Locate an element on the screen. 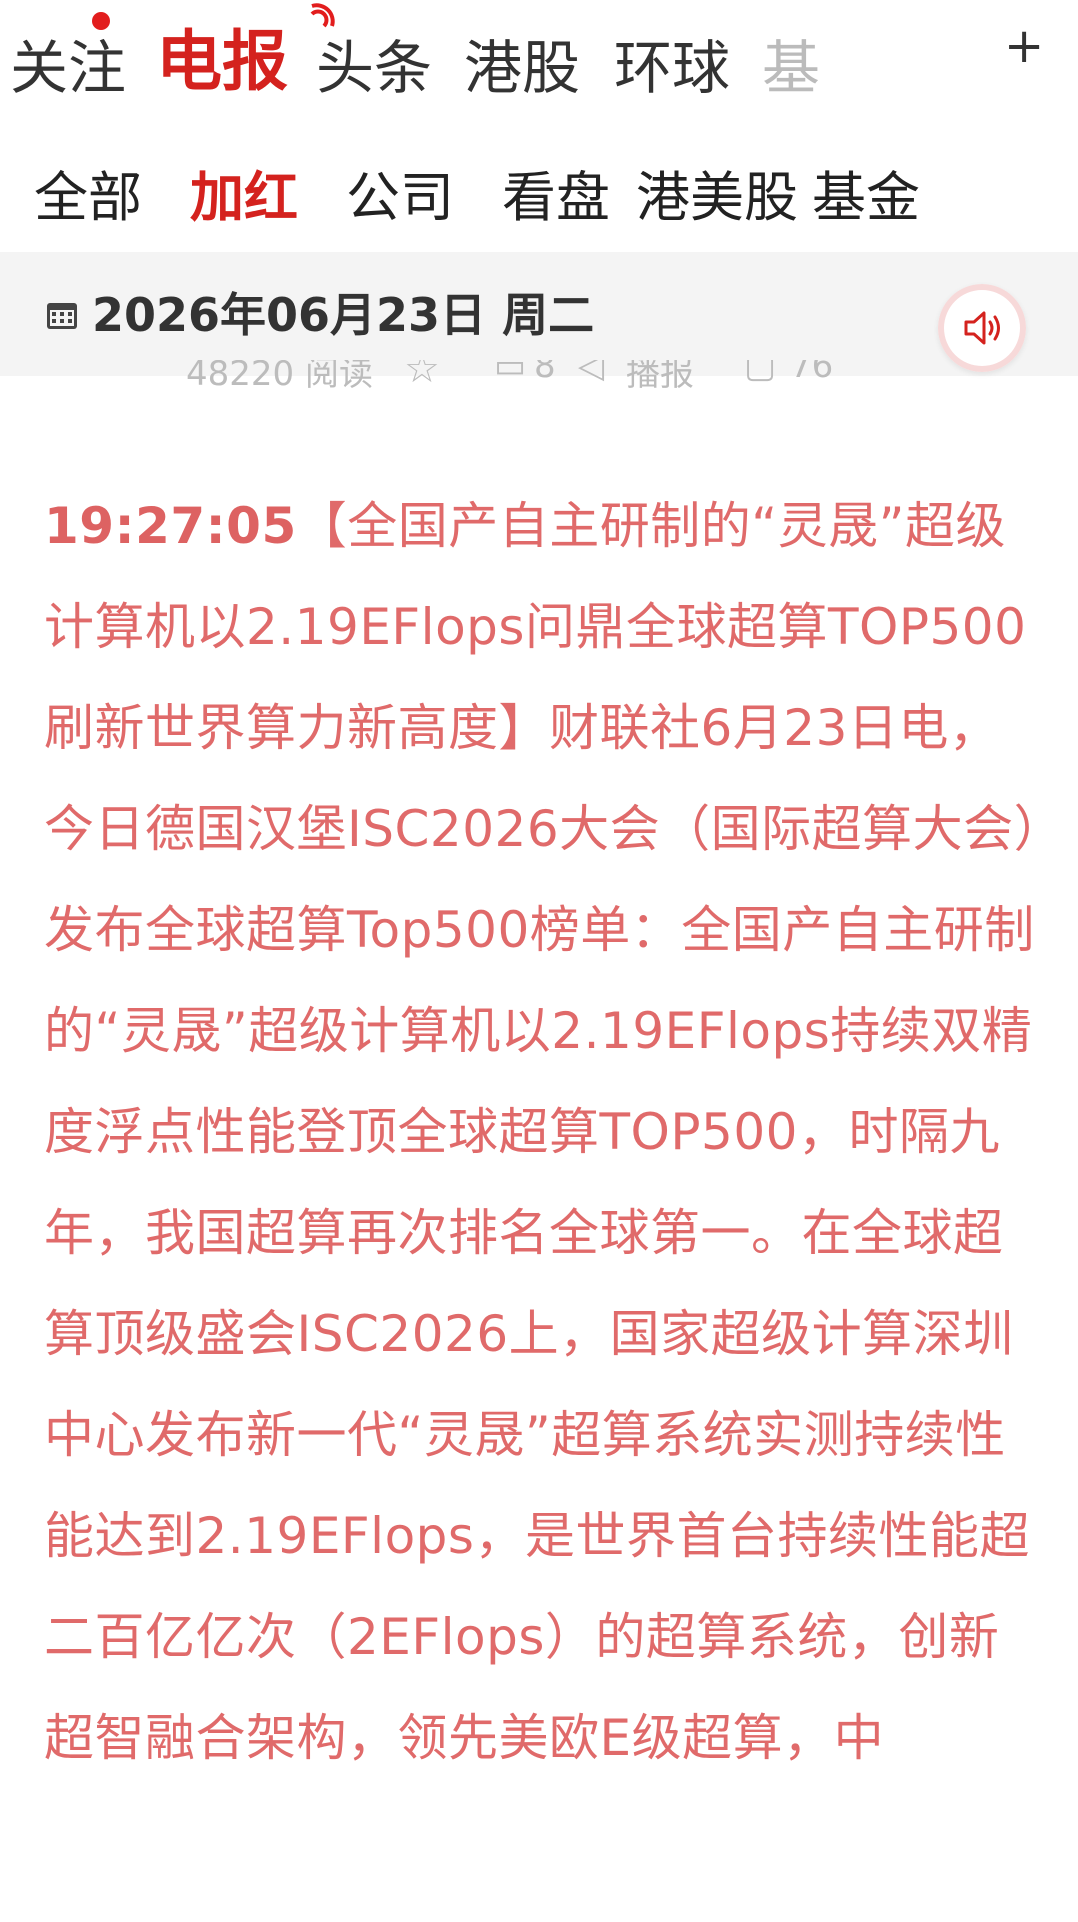 This screenshot has height=1922, width=1078. subtab-company: 公司 is located at coordinates (400, 198).